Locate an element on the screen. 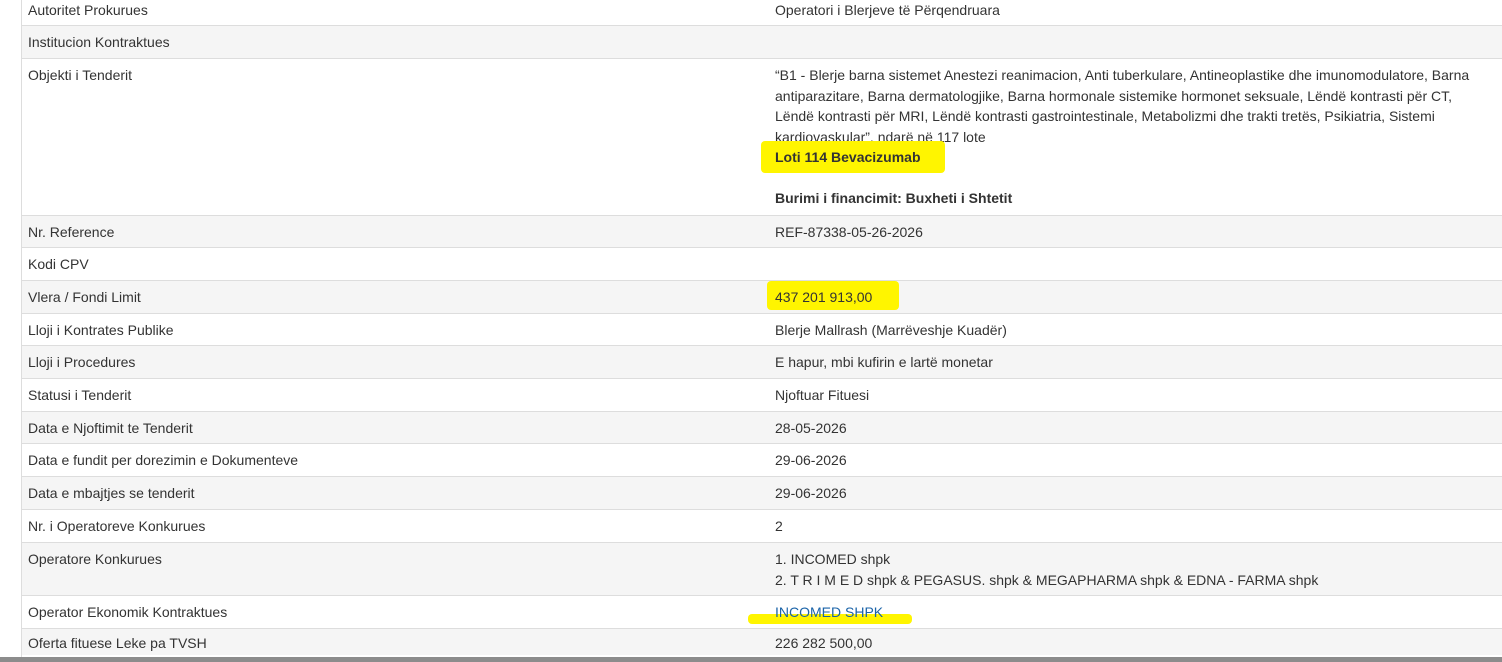  row-value: Operatori i Blerjeve të Përqendruara is located at coordinates (887, 10).